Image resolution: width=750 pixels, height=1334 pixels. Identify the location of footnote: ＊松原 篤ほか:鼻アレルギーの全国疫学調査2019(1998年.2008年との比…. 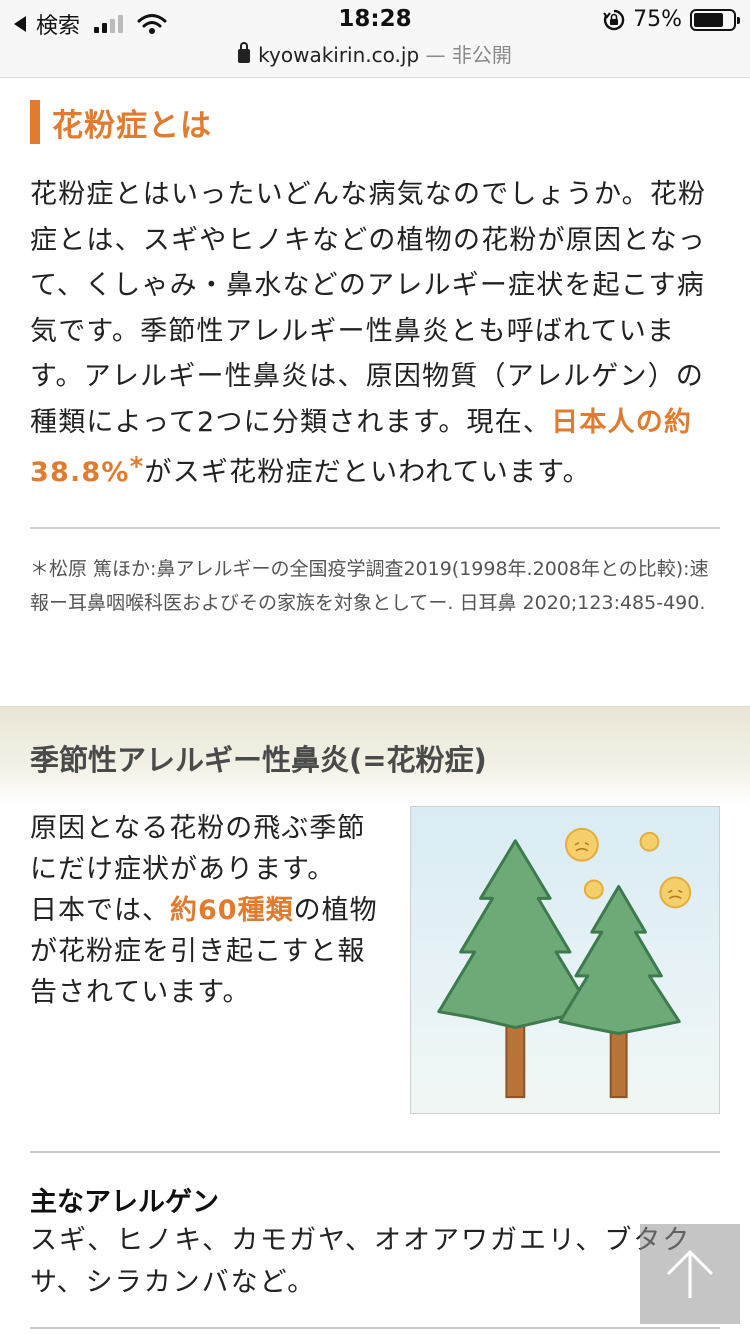
(369, 586).